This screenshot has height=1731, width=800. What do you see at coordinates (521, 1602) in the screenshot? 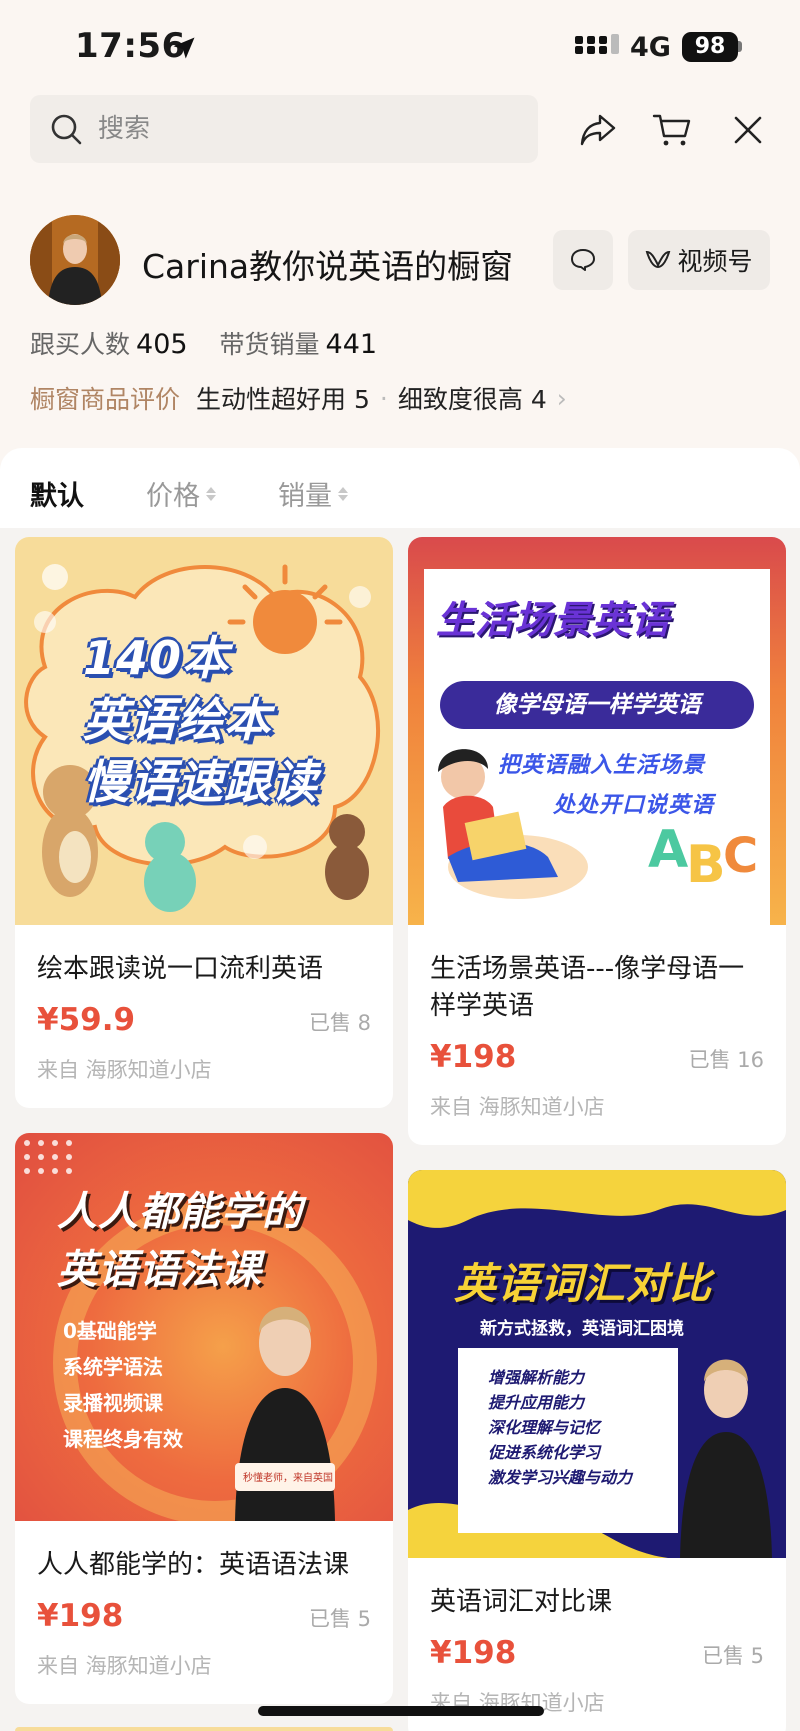
I see `product-title: 英语词汇对比课` at bounding box center [521, 1602].